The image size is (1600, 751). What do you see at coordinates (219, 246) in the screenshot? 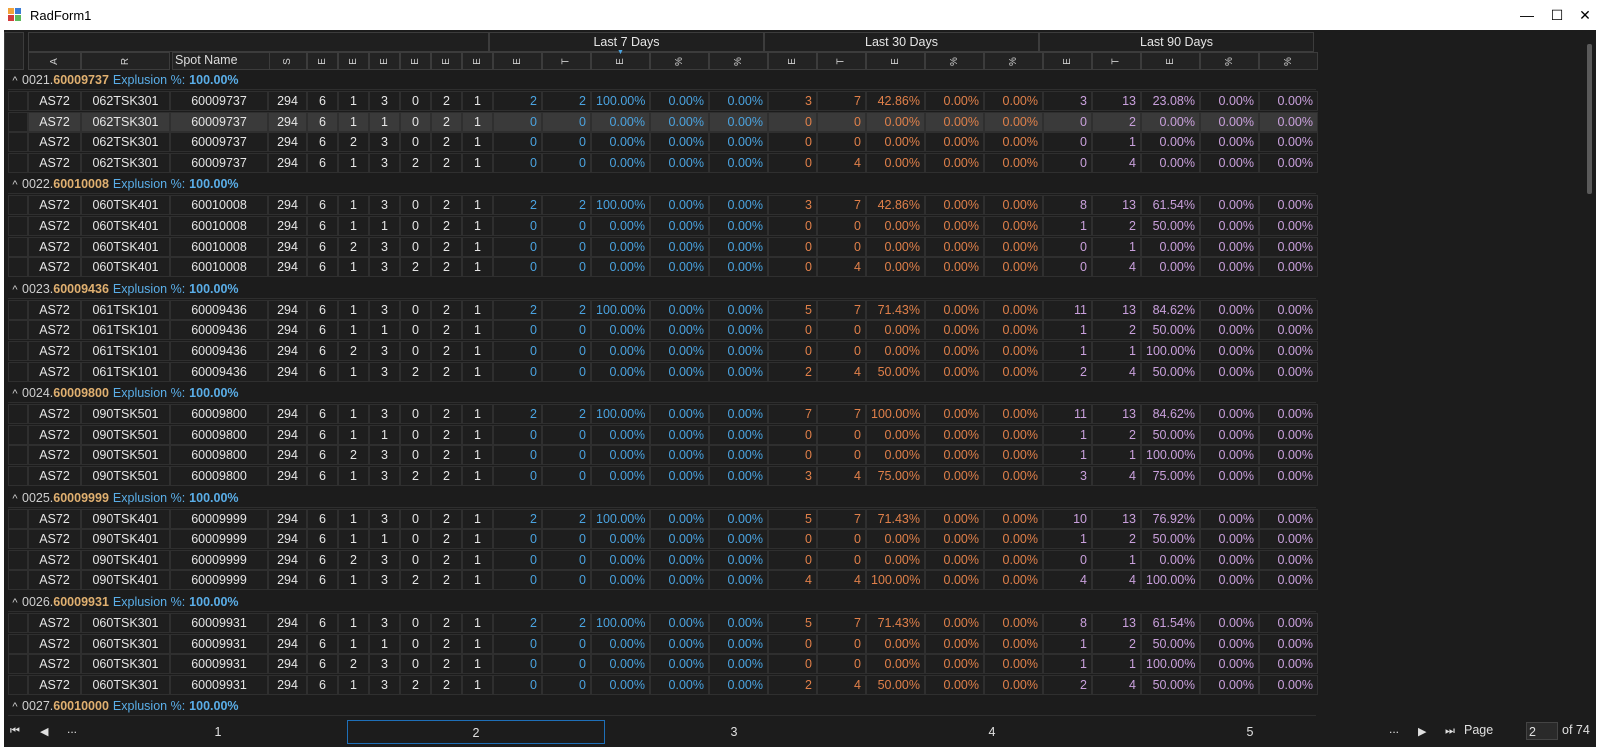
I see `table-cell: 60010008` at bounding box center [219, 246].